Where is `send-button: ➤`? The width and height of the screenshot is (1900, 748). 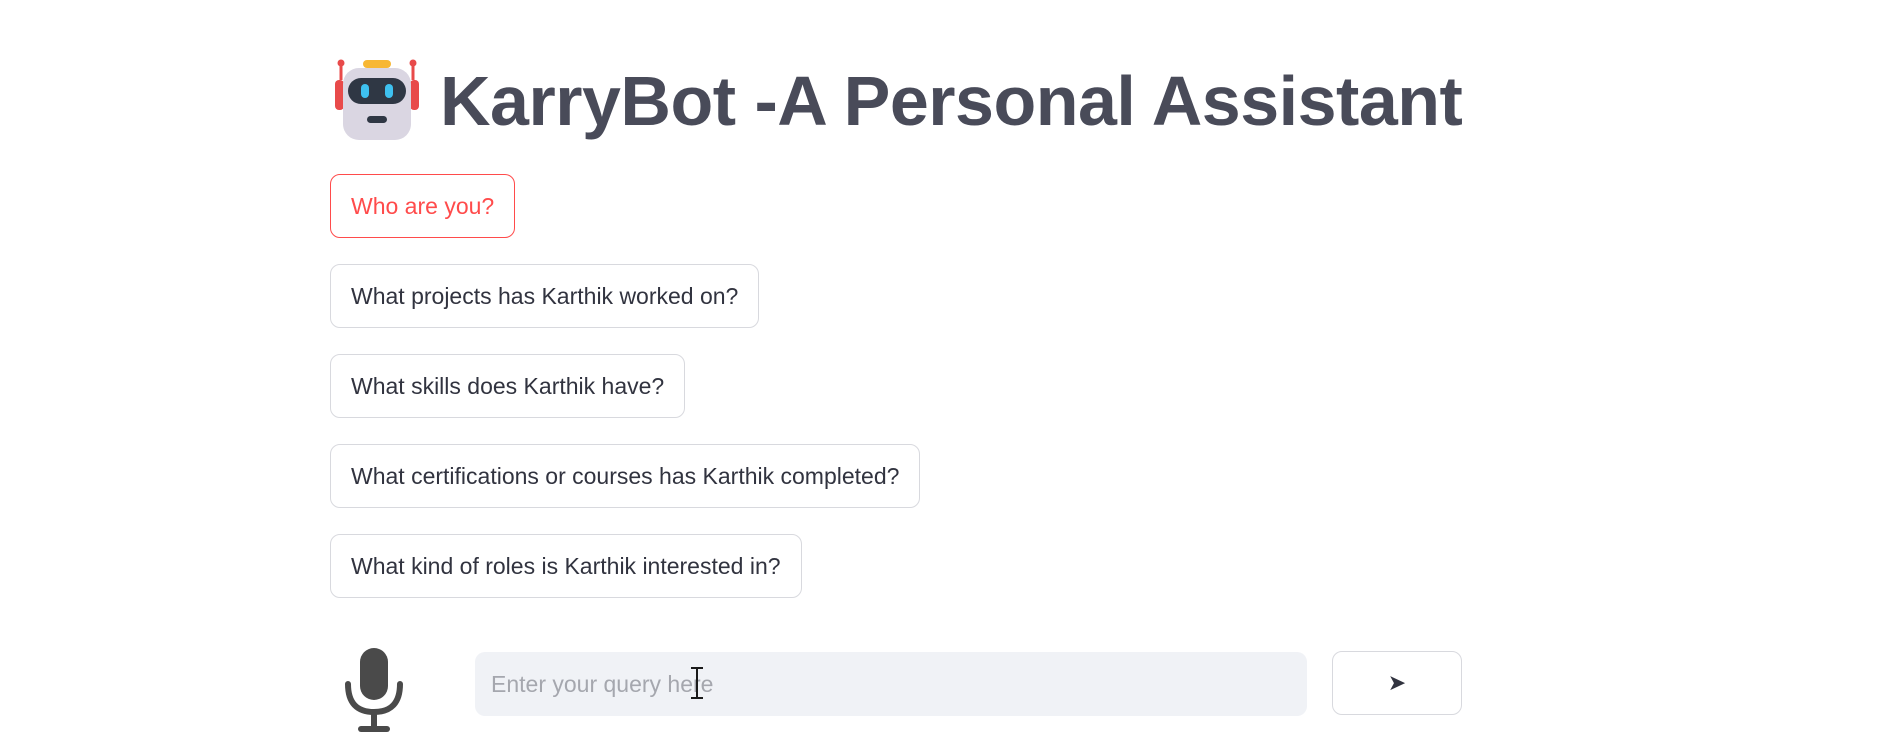 send-button: ➤ is located at coordinates (1397, 683).